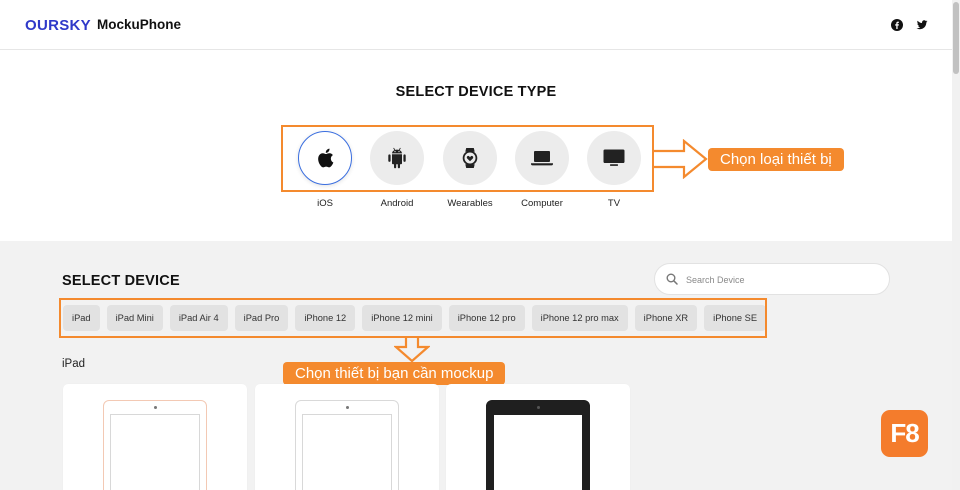  I want to click on search-icon, so click(672, 279).